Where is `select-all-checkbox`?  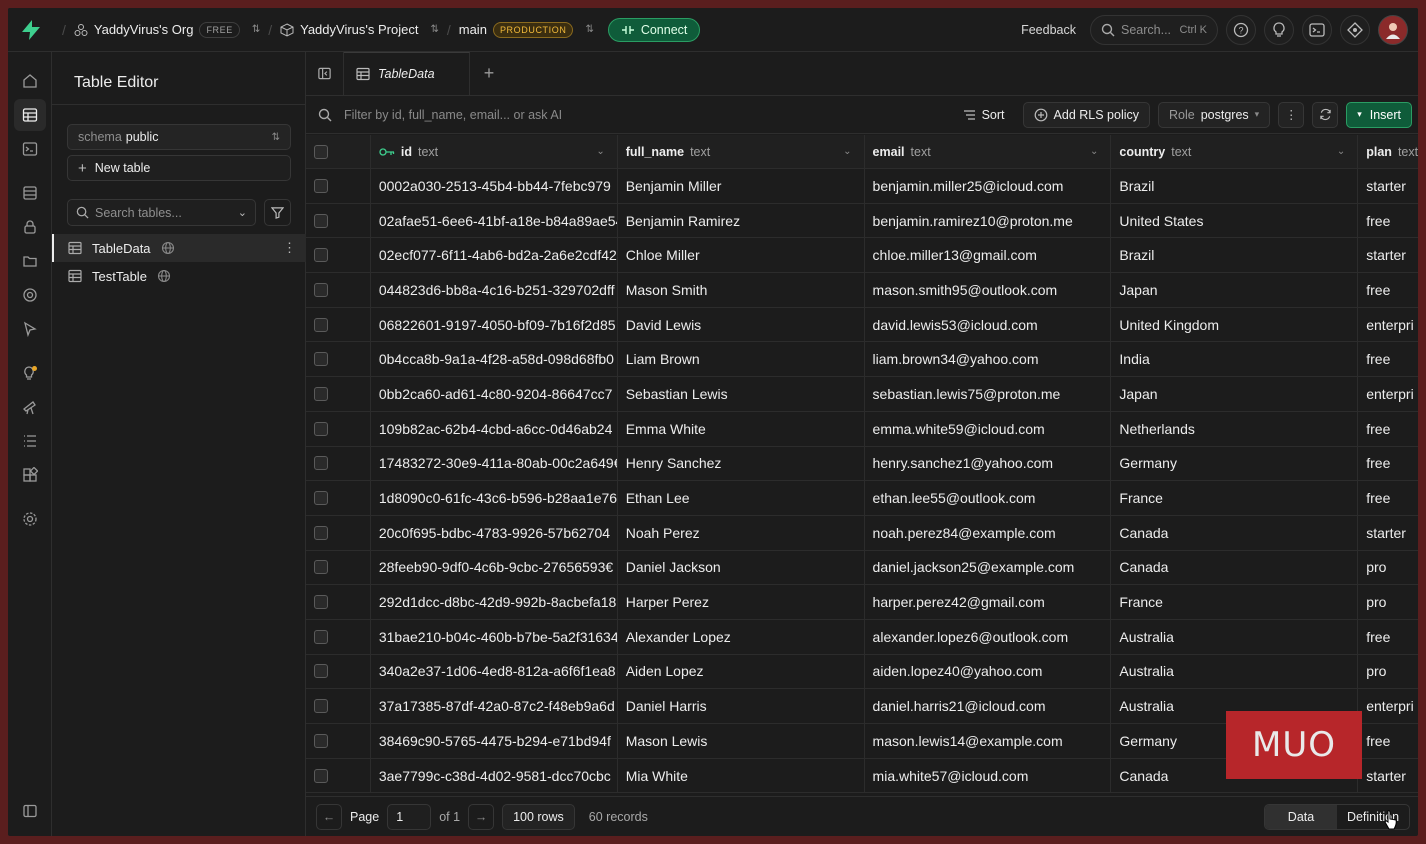 select-all-checkbox is located at coordinates (320, 151).